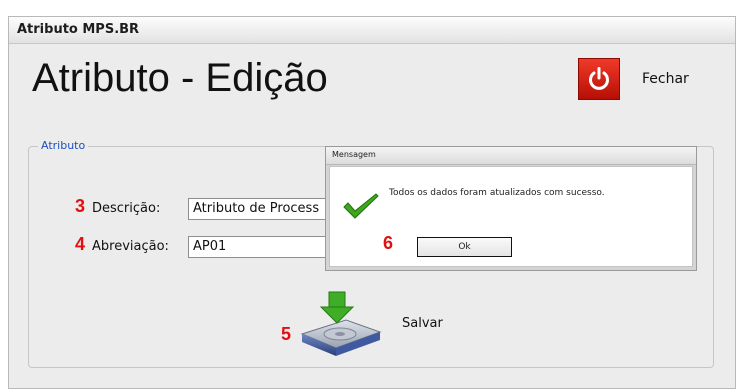 Image resolution: width=738 pixels, height=389 pixels. What do you see at coordinates (258, 247) in the screenshot?
I see `abreviacao-input: AP01` at bounding box center [258, 247].